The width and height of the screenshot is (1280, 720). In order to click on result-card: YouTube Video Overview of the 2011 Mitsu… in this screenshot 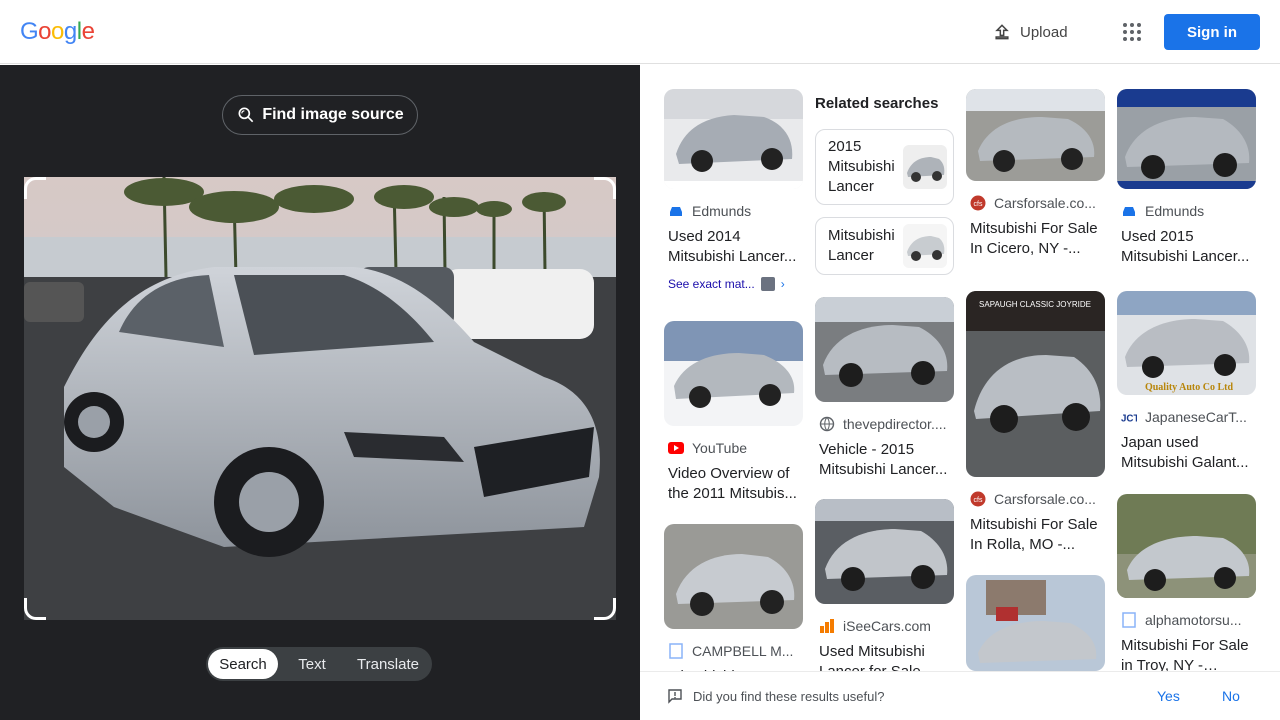, I will do `click(733, 412)`.